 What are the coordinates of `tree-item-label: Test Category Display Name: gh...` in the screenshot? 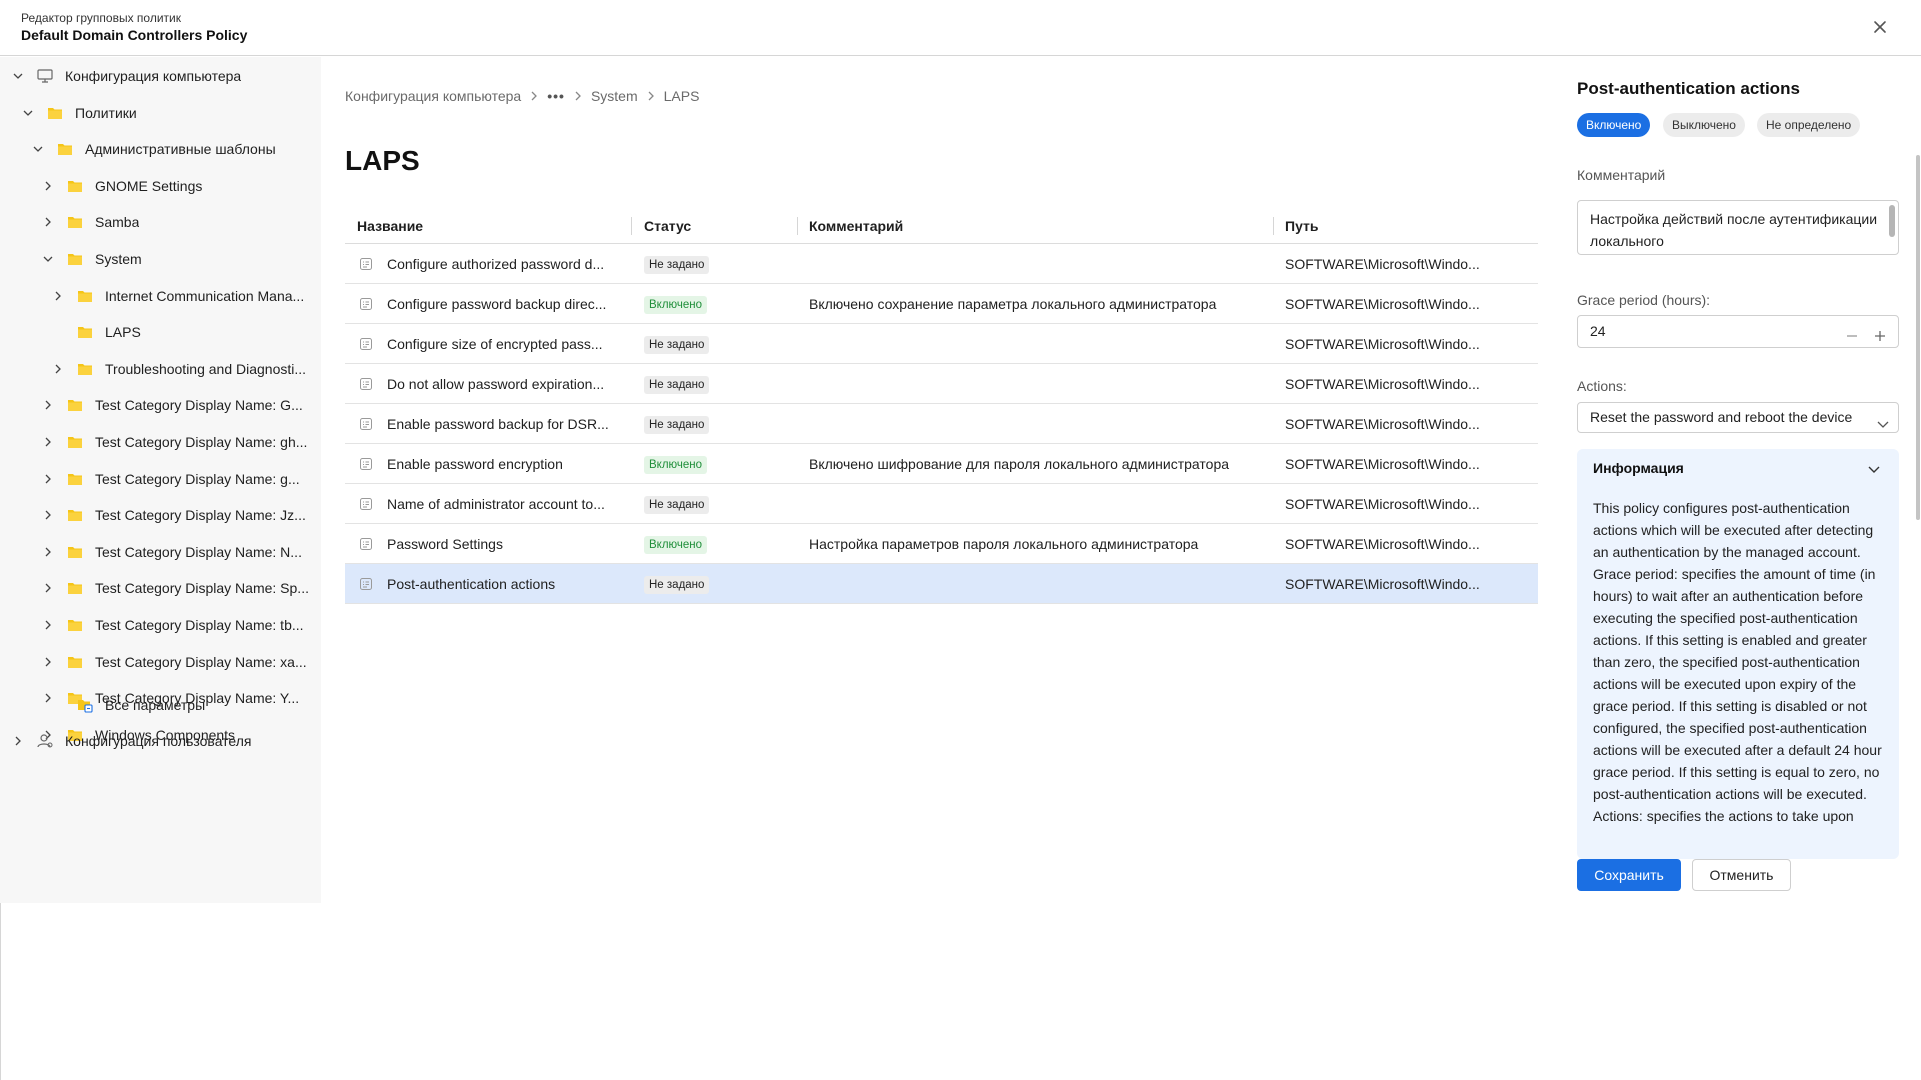 It's located at (201, 442).